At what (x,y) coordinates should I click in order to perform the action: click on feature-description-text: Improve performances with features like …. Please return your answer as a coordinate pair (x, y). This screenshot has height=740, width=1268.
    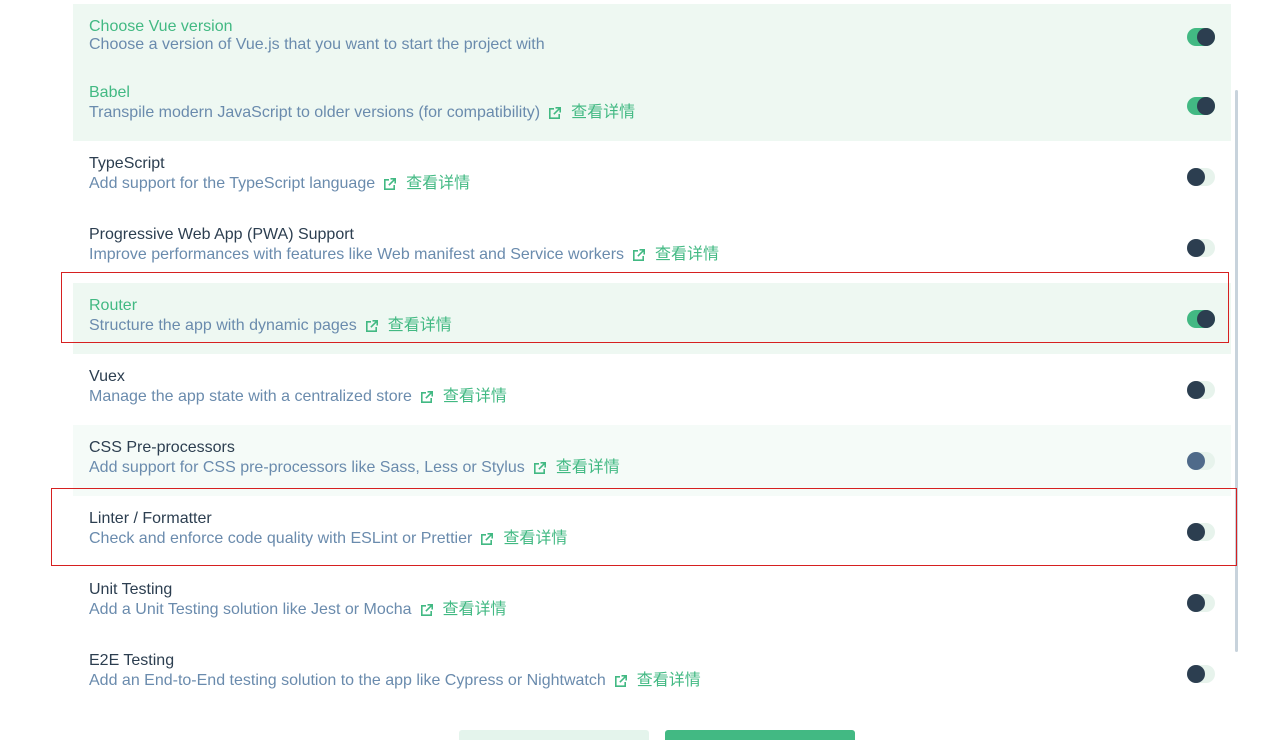
    Looking at the image, I should click on (357, 254).